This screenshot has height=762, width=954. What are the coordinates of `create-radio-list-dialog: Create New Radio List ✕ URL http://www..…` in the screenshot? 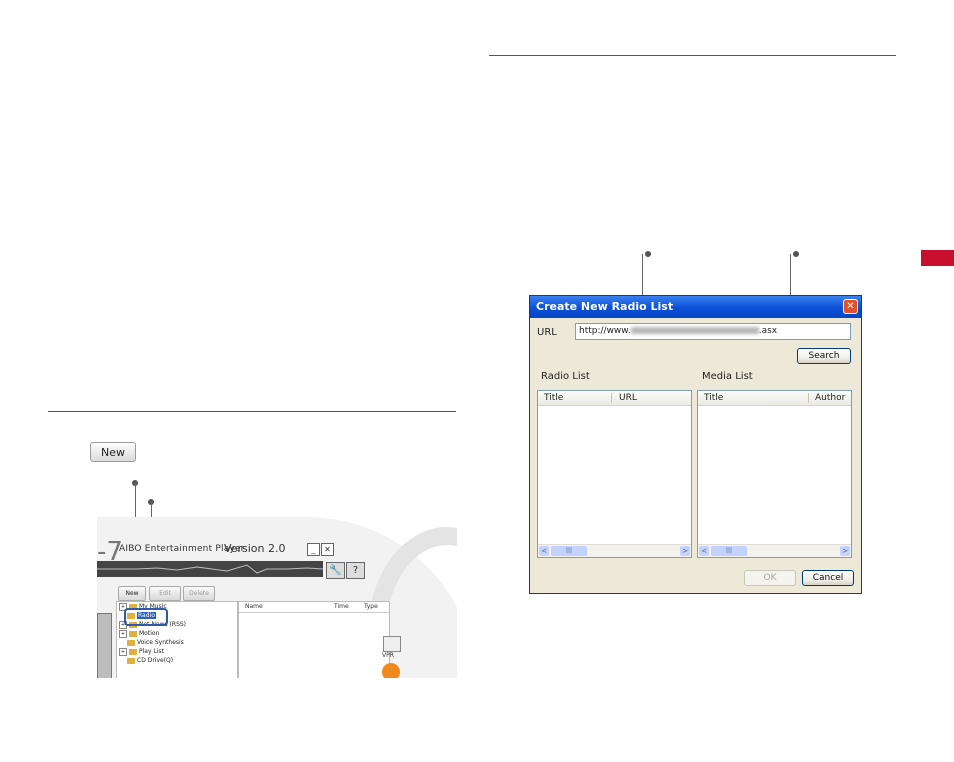 It's located at (695, 444).